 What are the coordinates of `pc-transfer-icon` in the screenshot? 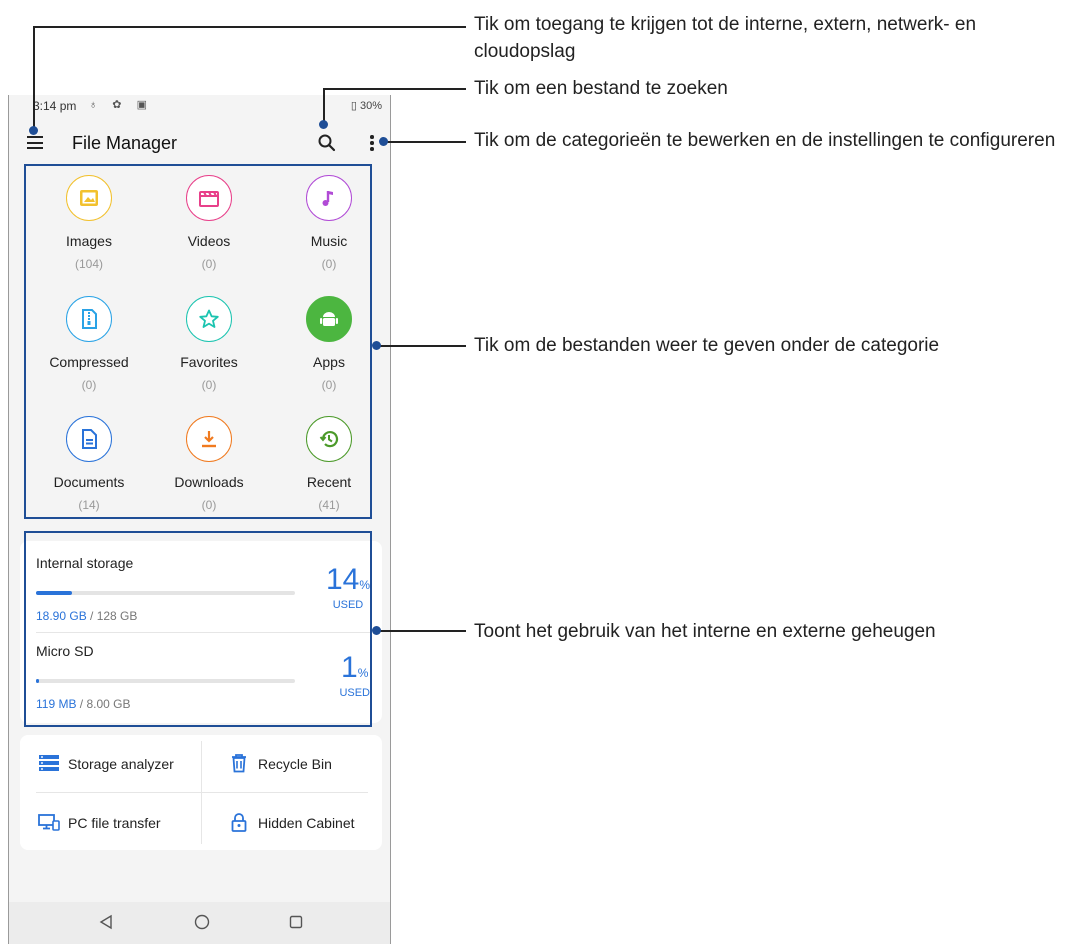 It's located at (49, 822).